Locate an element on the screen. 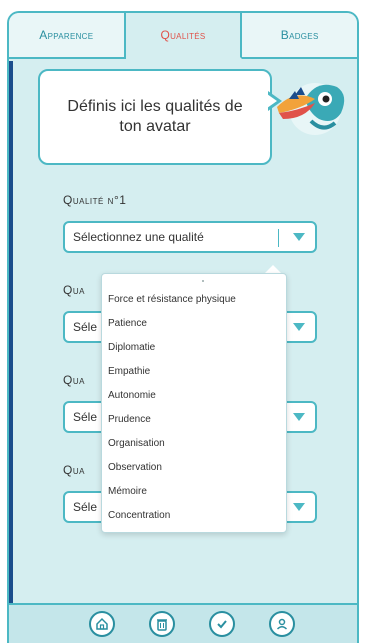 The height and width of the screenshot is (643, 365). quality-4-value: Séle is located at coordinates (85, 507).